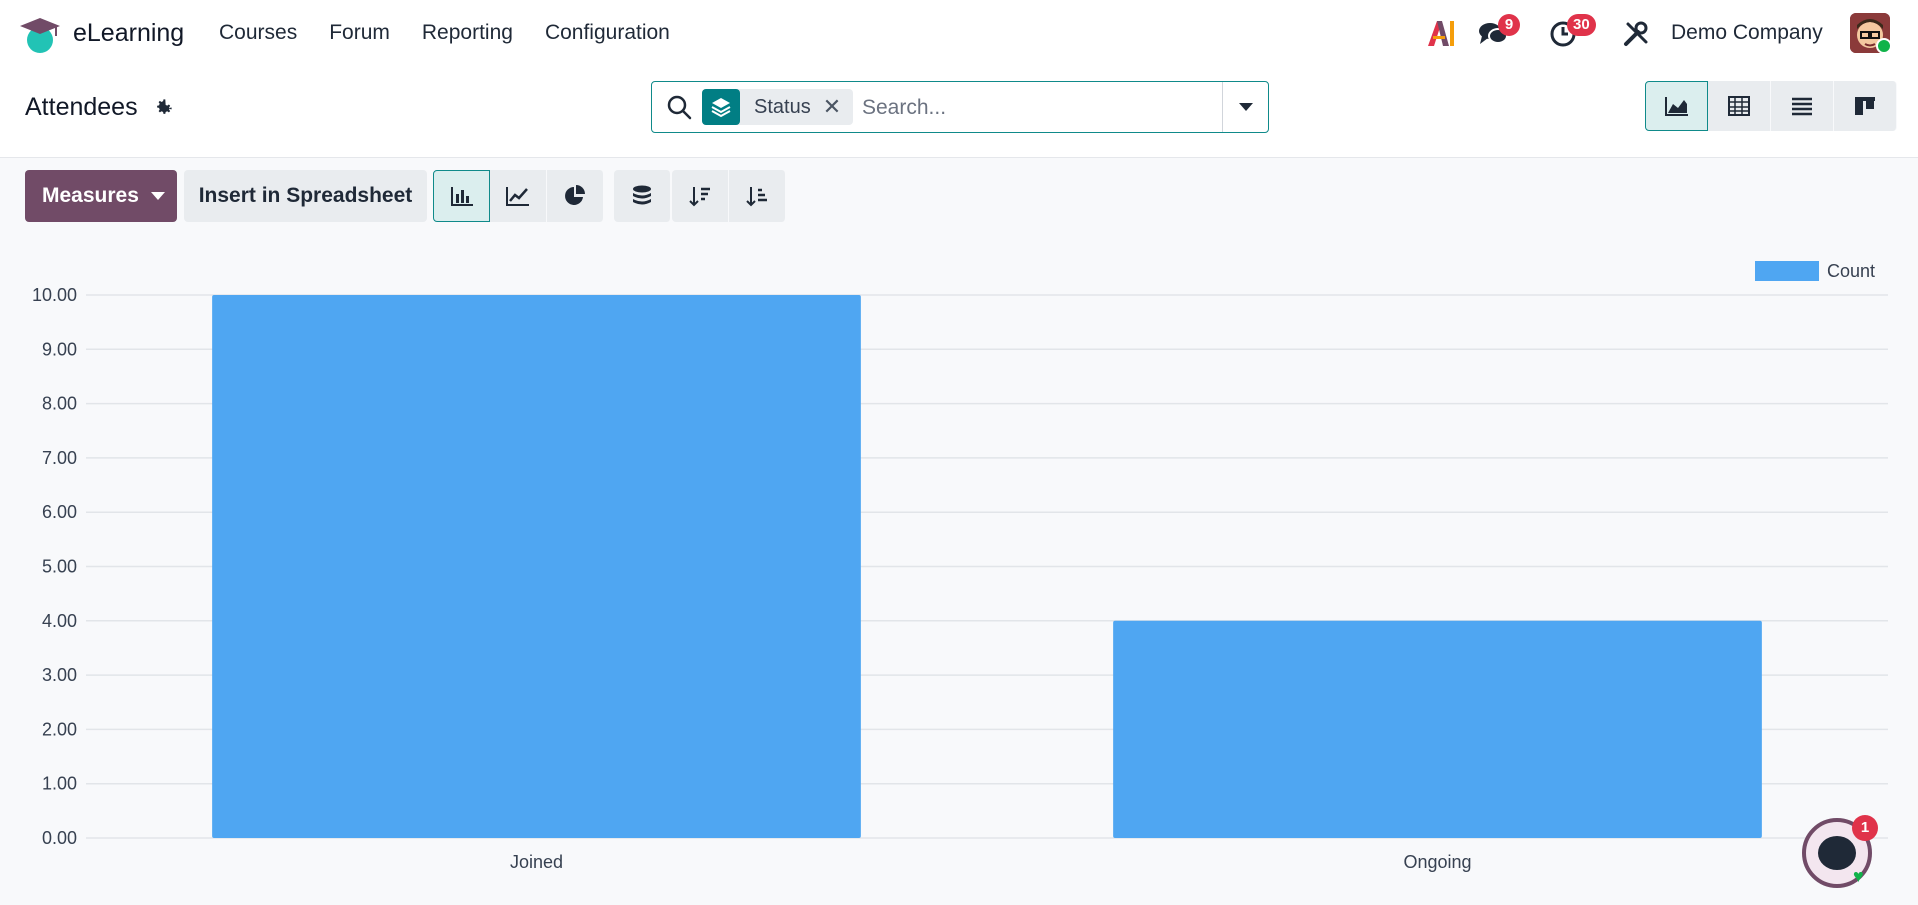 The width and height of the screenshot is (1918, 905). I want to click on y-tick-label: 1.00, so click(59, 784).